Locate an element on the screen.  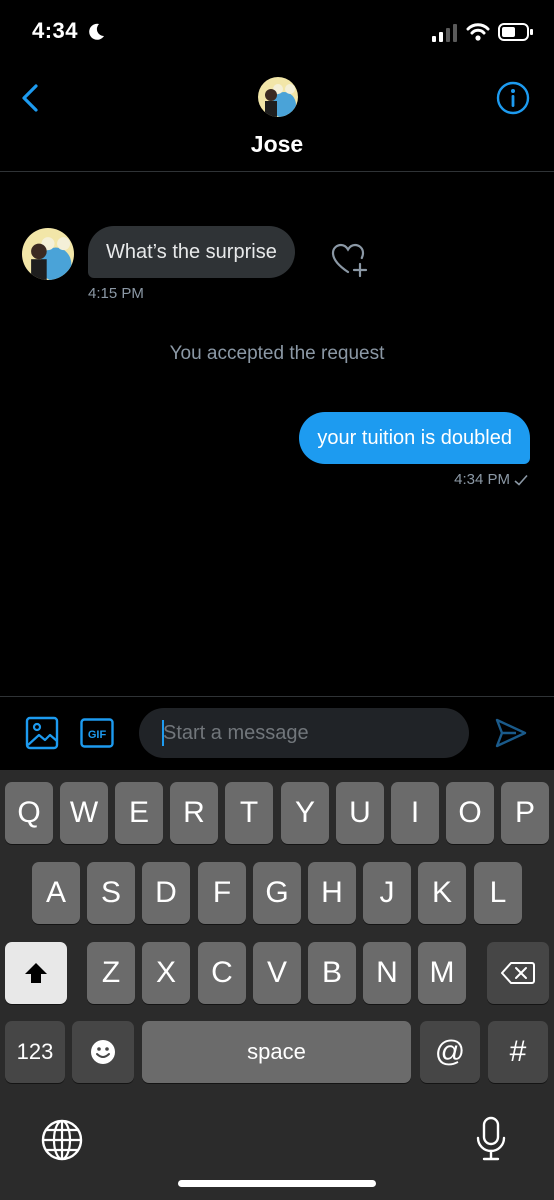
emoji-key is located at coordinates (103, 1052).